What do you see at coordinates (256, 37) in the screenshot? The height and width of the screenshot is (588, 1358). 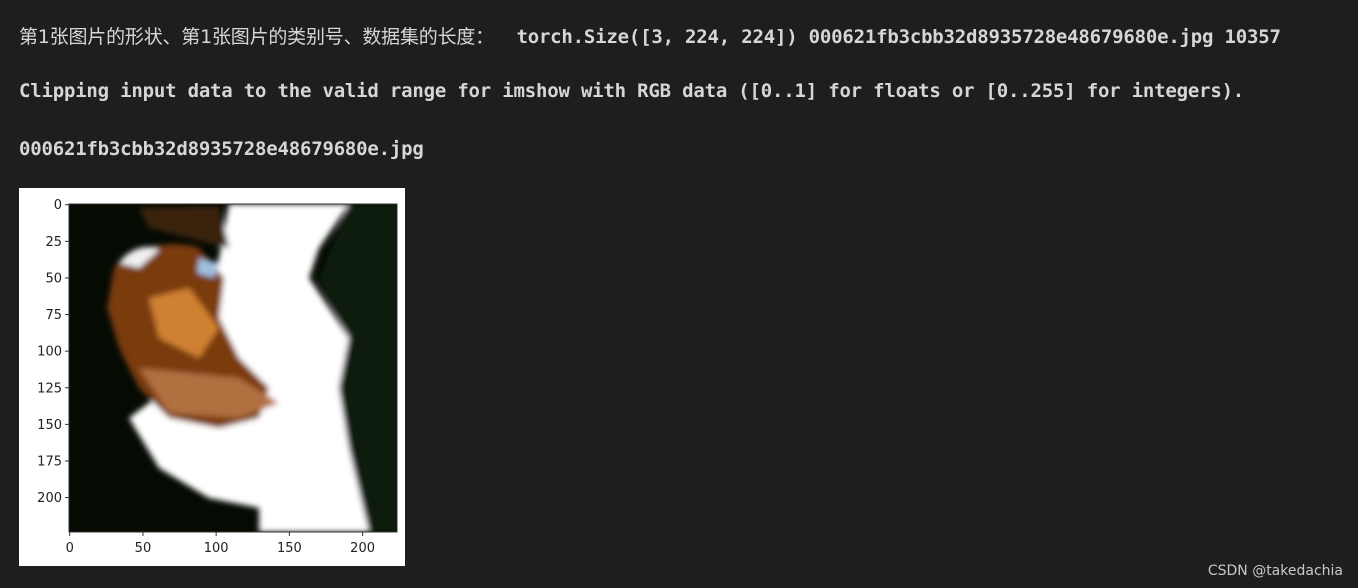 I see `output-label: 第1张图片的形状、第1张图片的类别号、数据集的长度：` at bounding box center [256, 37].